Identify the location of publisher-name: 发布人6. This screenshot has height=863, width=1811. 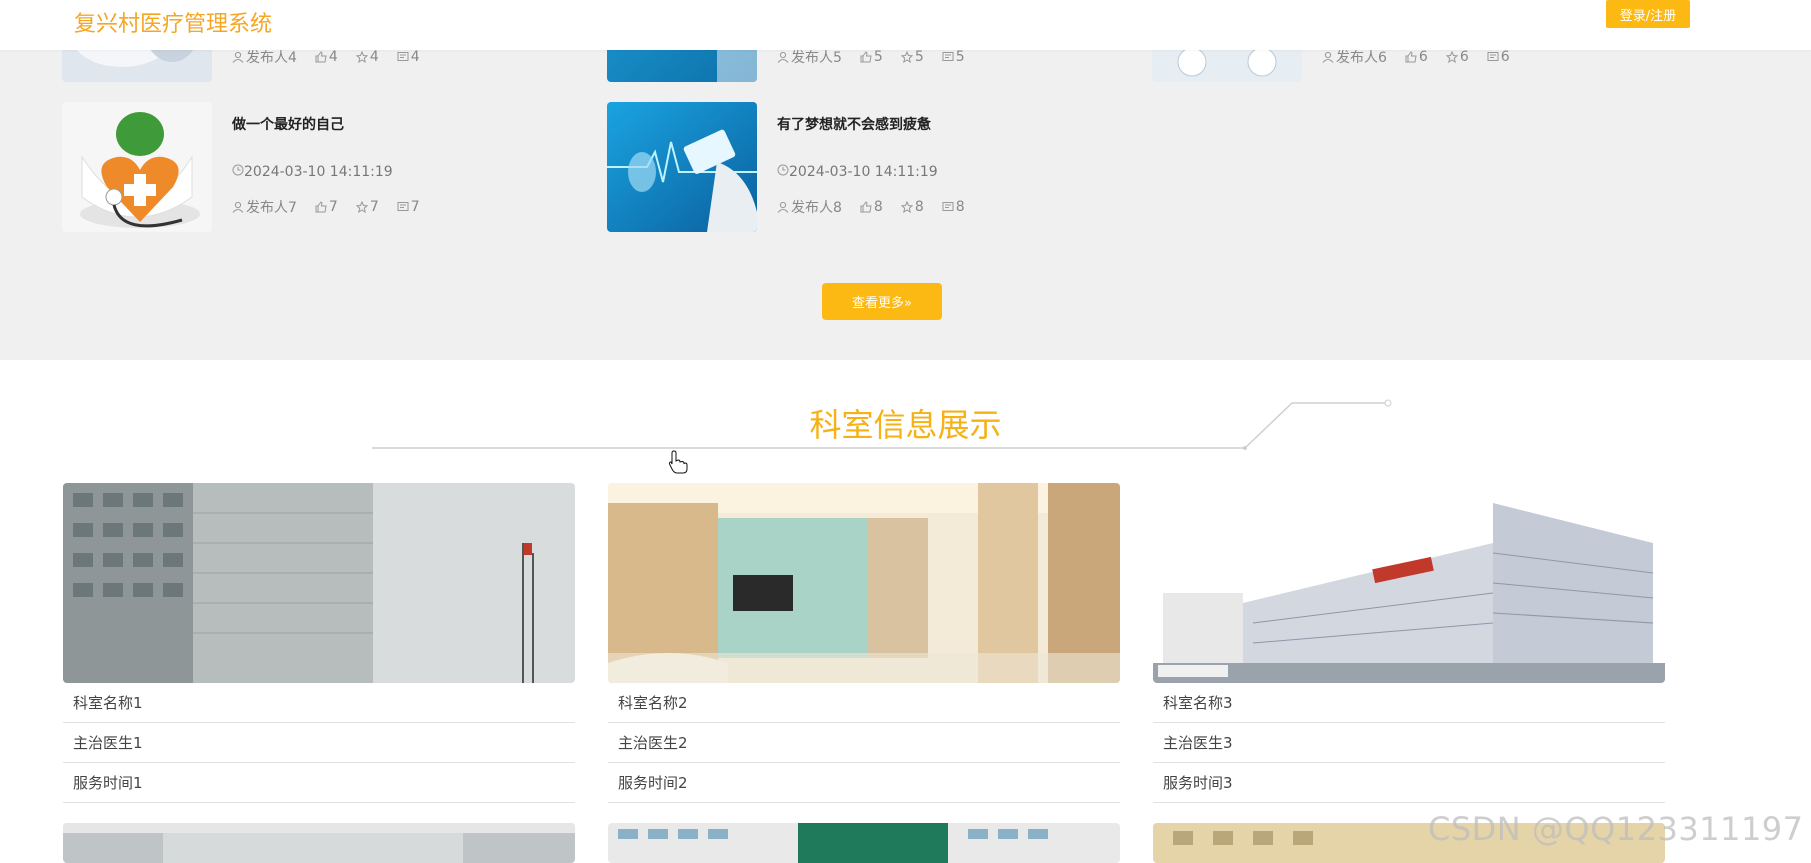
(1361, 58).